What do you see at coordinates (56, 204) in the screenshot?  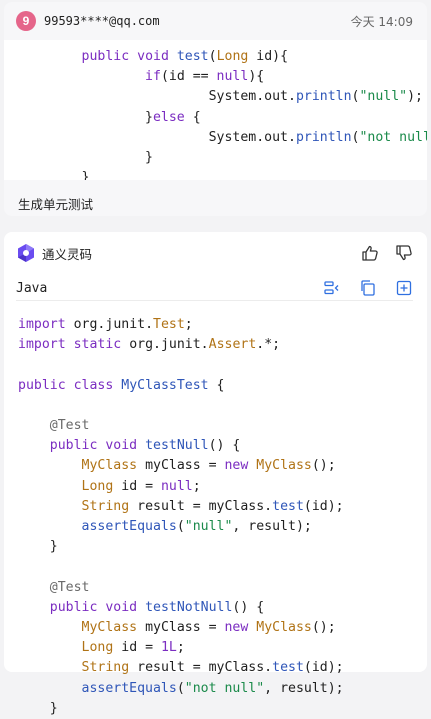 I see `prompt-text: 生成单元测试` at bounding box center [56, 204].